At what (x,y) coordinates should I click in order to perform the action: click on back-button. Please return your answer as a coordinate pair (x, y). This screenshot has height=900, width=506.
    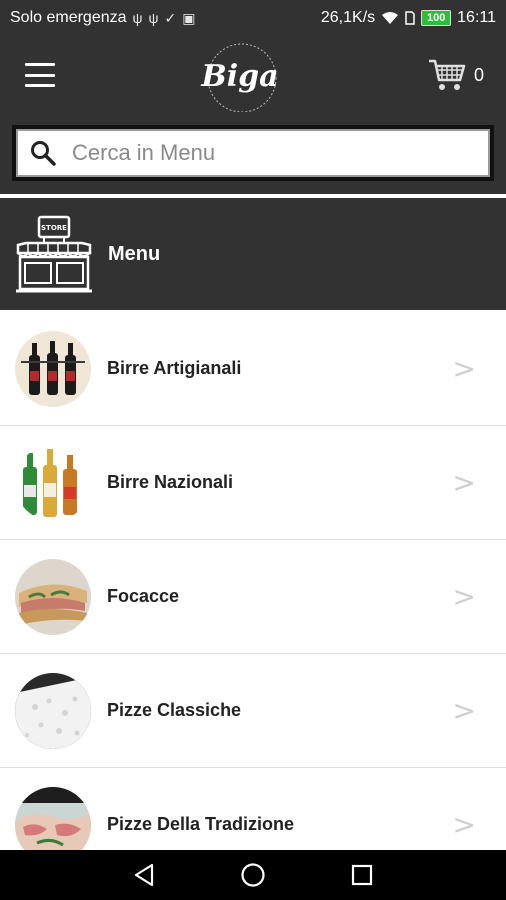
    Looking at the image, I should click on (144, 875).